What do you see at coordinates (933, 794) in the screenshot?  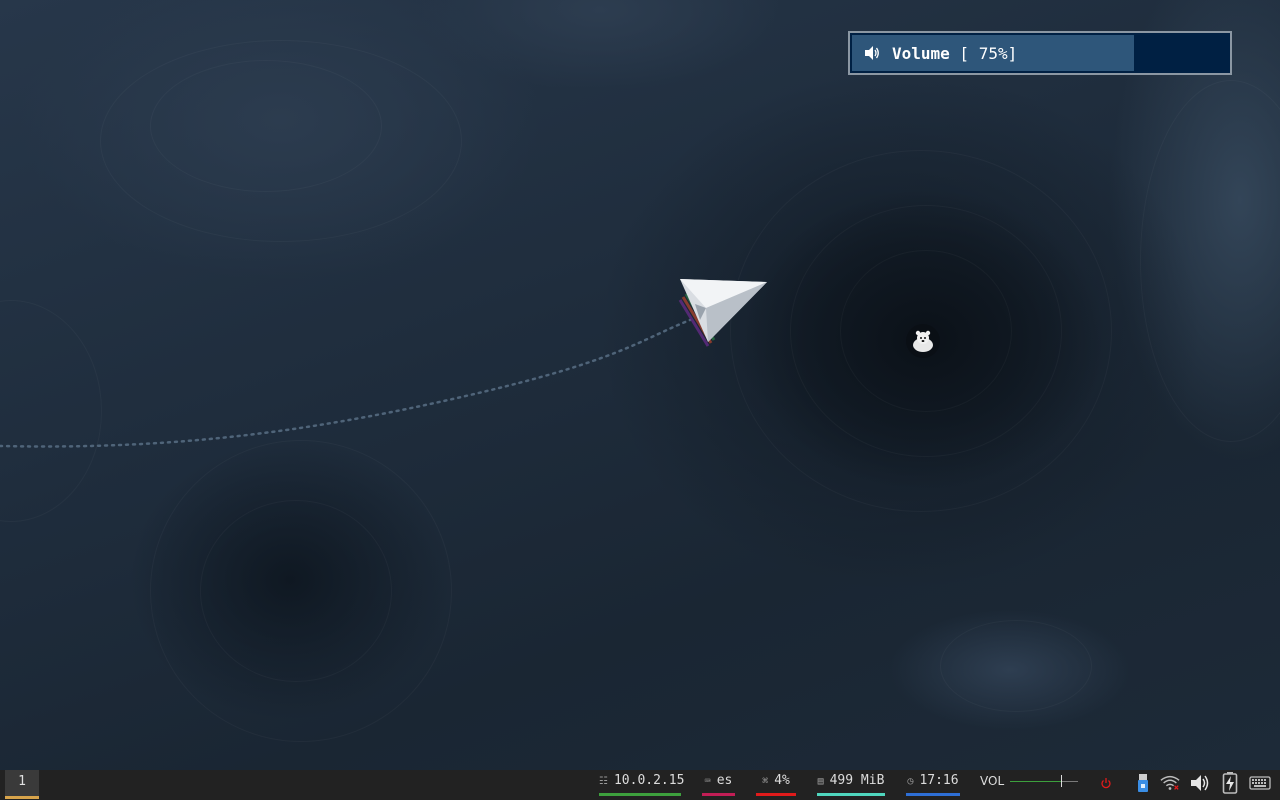 I see `clock-underline` at bounding box center [933, 794].